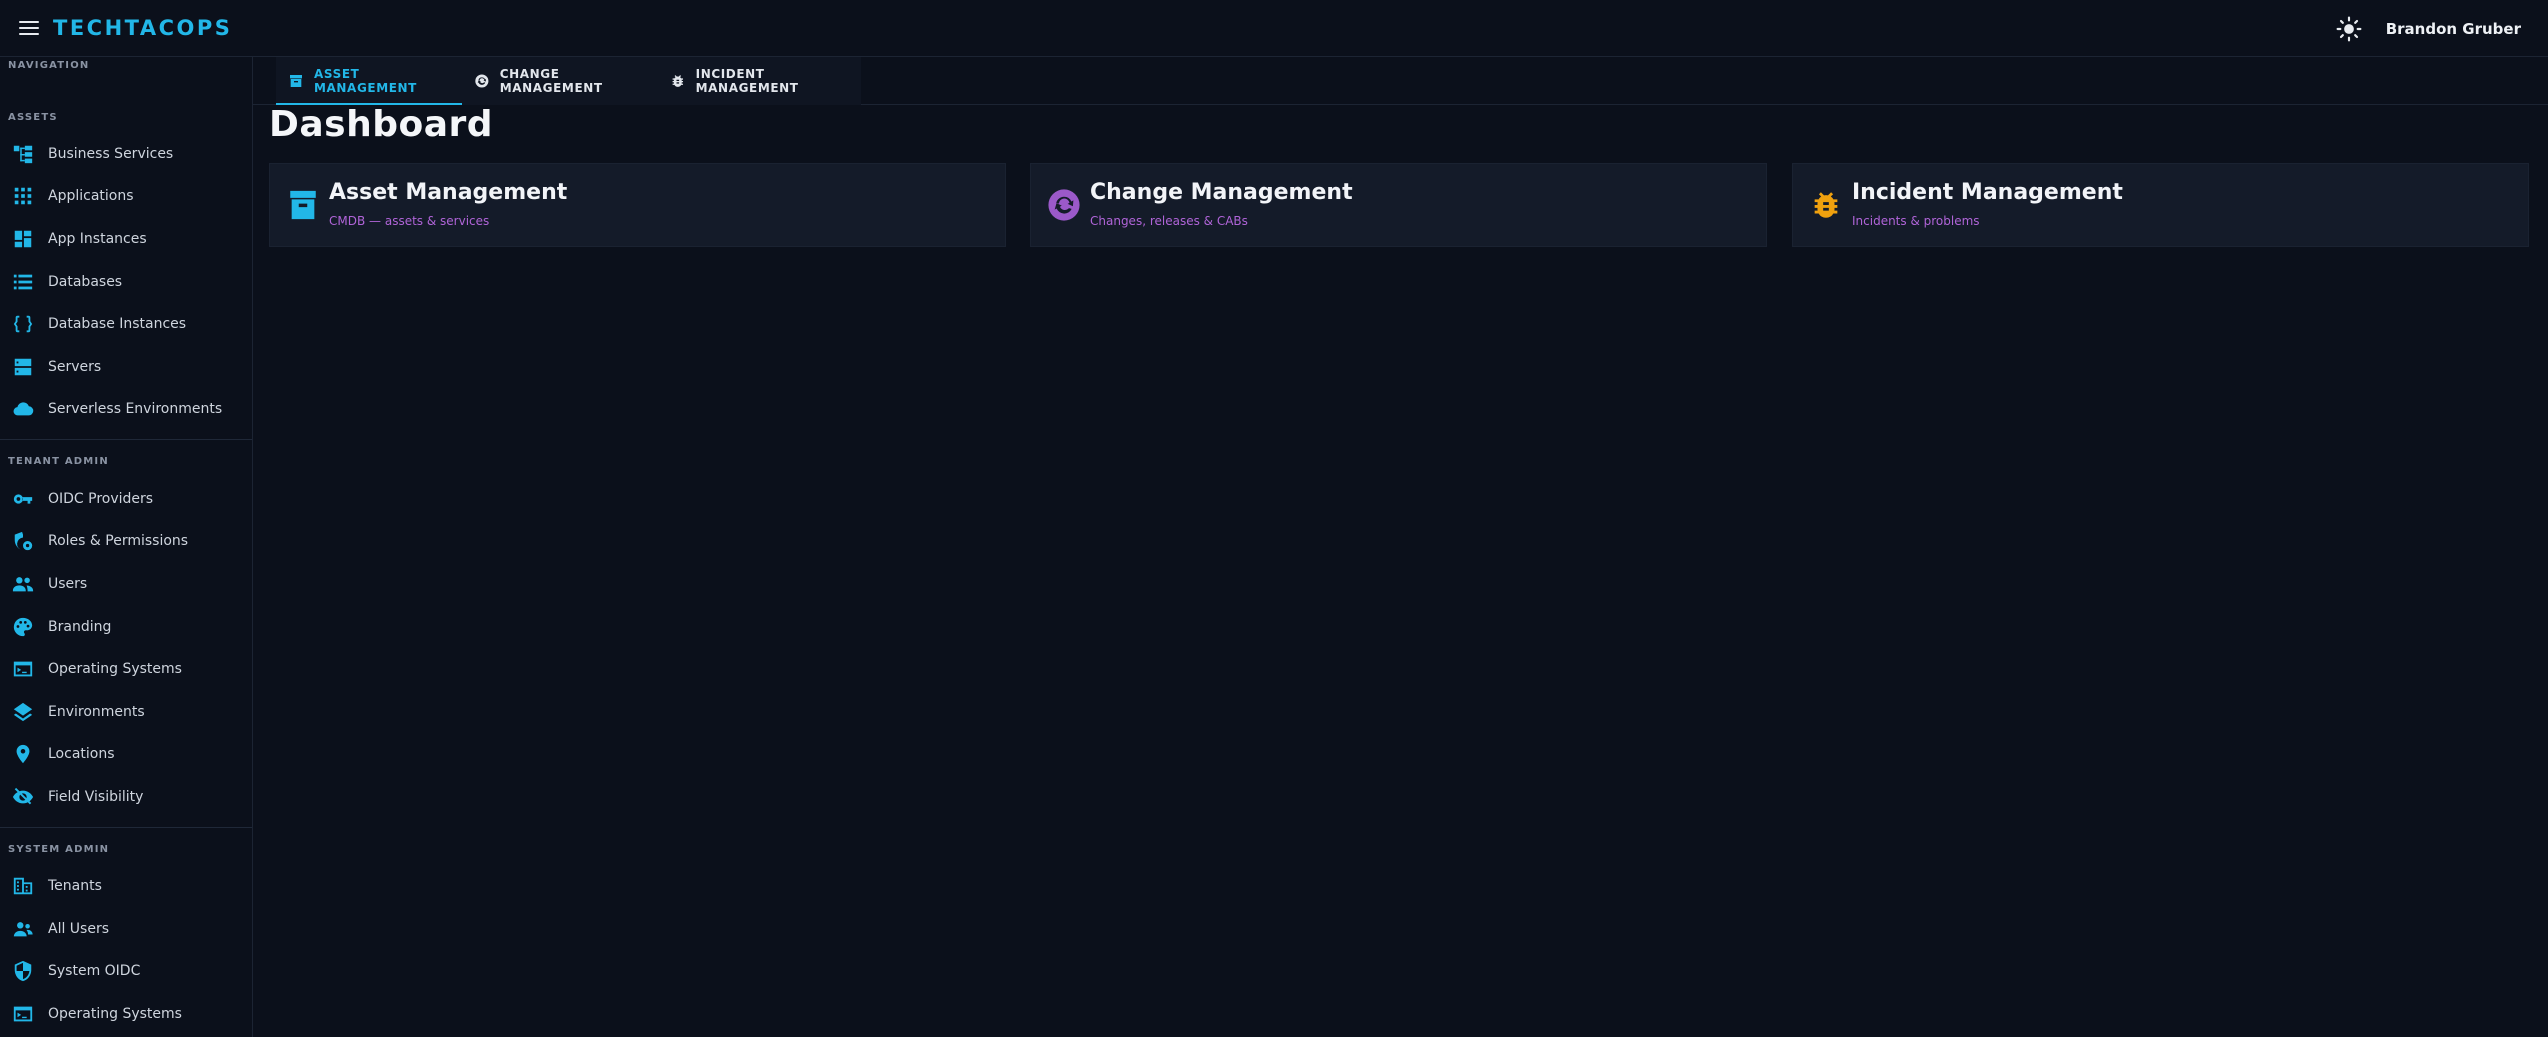 The width and height of the screenshot is (2548, 1037). What do you see at coordinates (59, 849) in the screenshot?
I see `sidebar-section-system-admin: SYSTEM ADMIN` at bounding box center [59, 849].